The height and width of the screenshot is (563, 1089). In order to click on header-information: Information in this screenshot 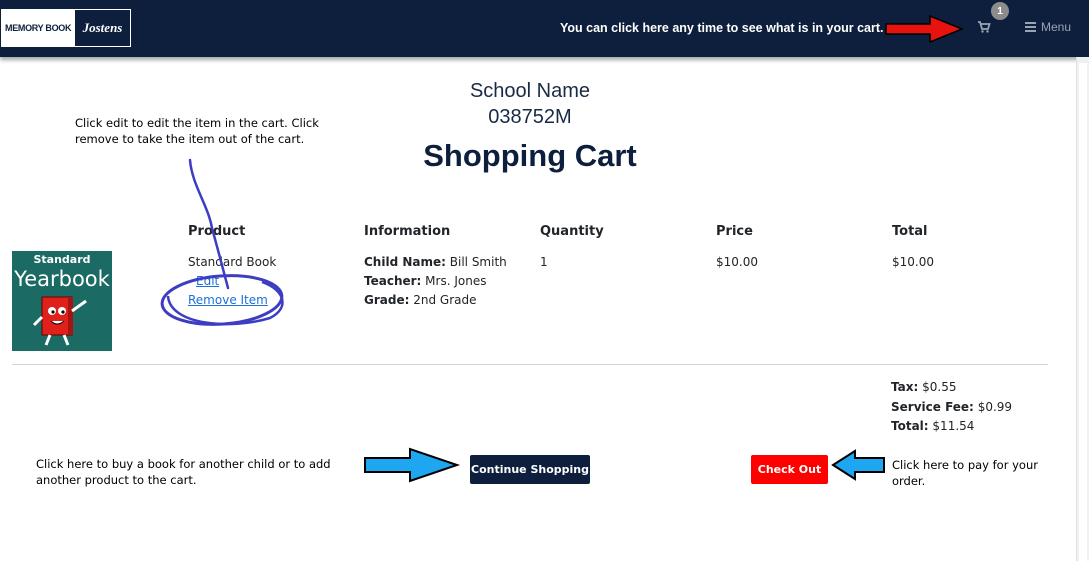, I will do `click(407, 231)`.